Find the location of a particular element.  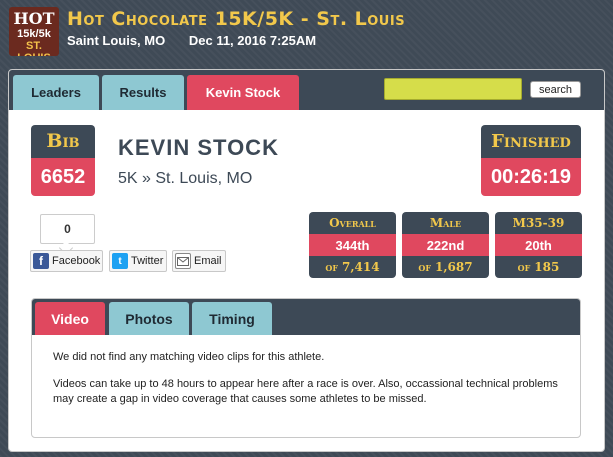

tab-timing: Timing is located at coordinates (232, 318).